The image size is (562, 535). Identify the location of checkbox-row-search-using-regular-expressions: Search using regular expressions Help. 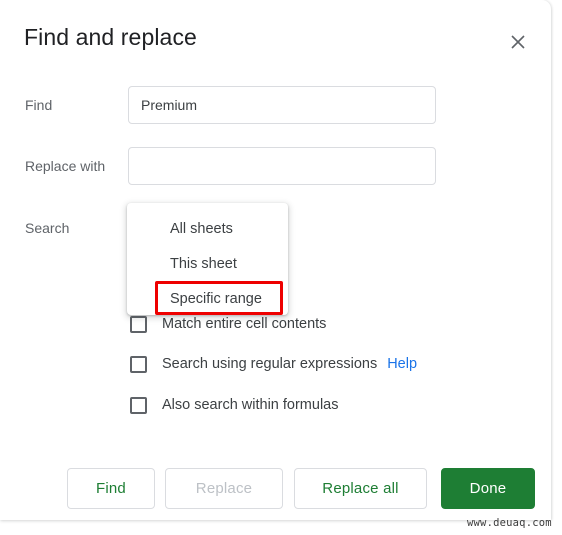
(273, 364).